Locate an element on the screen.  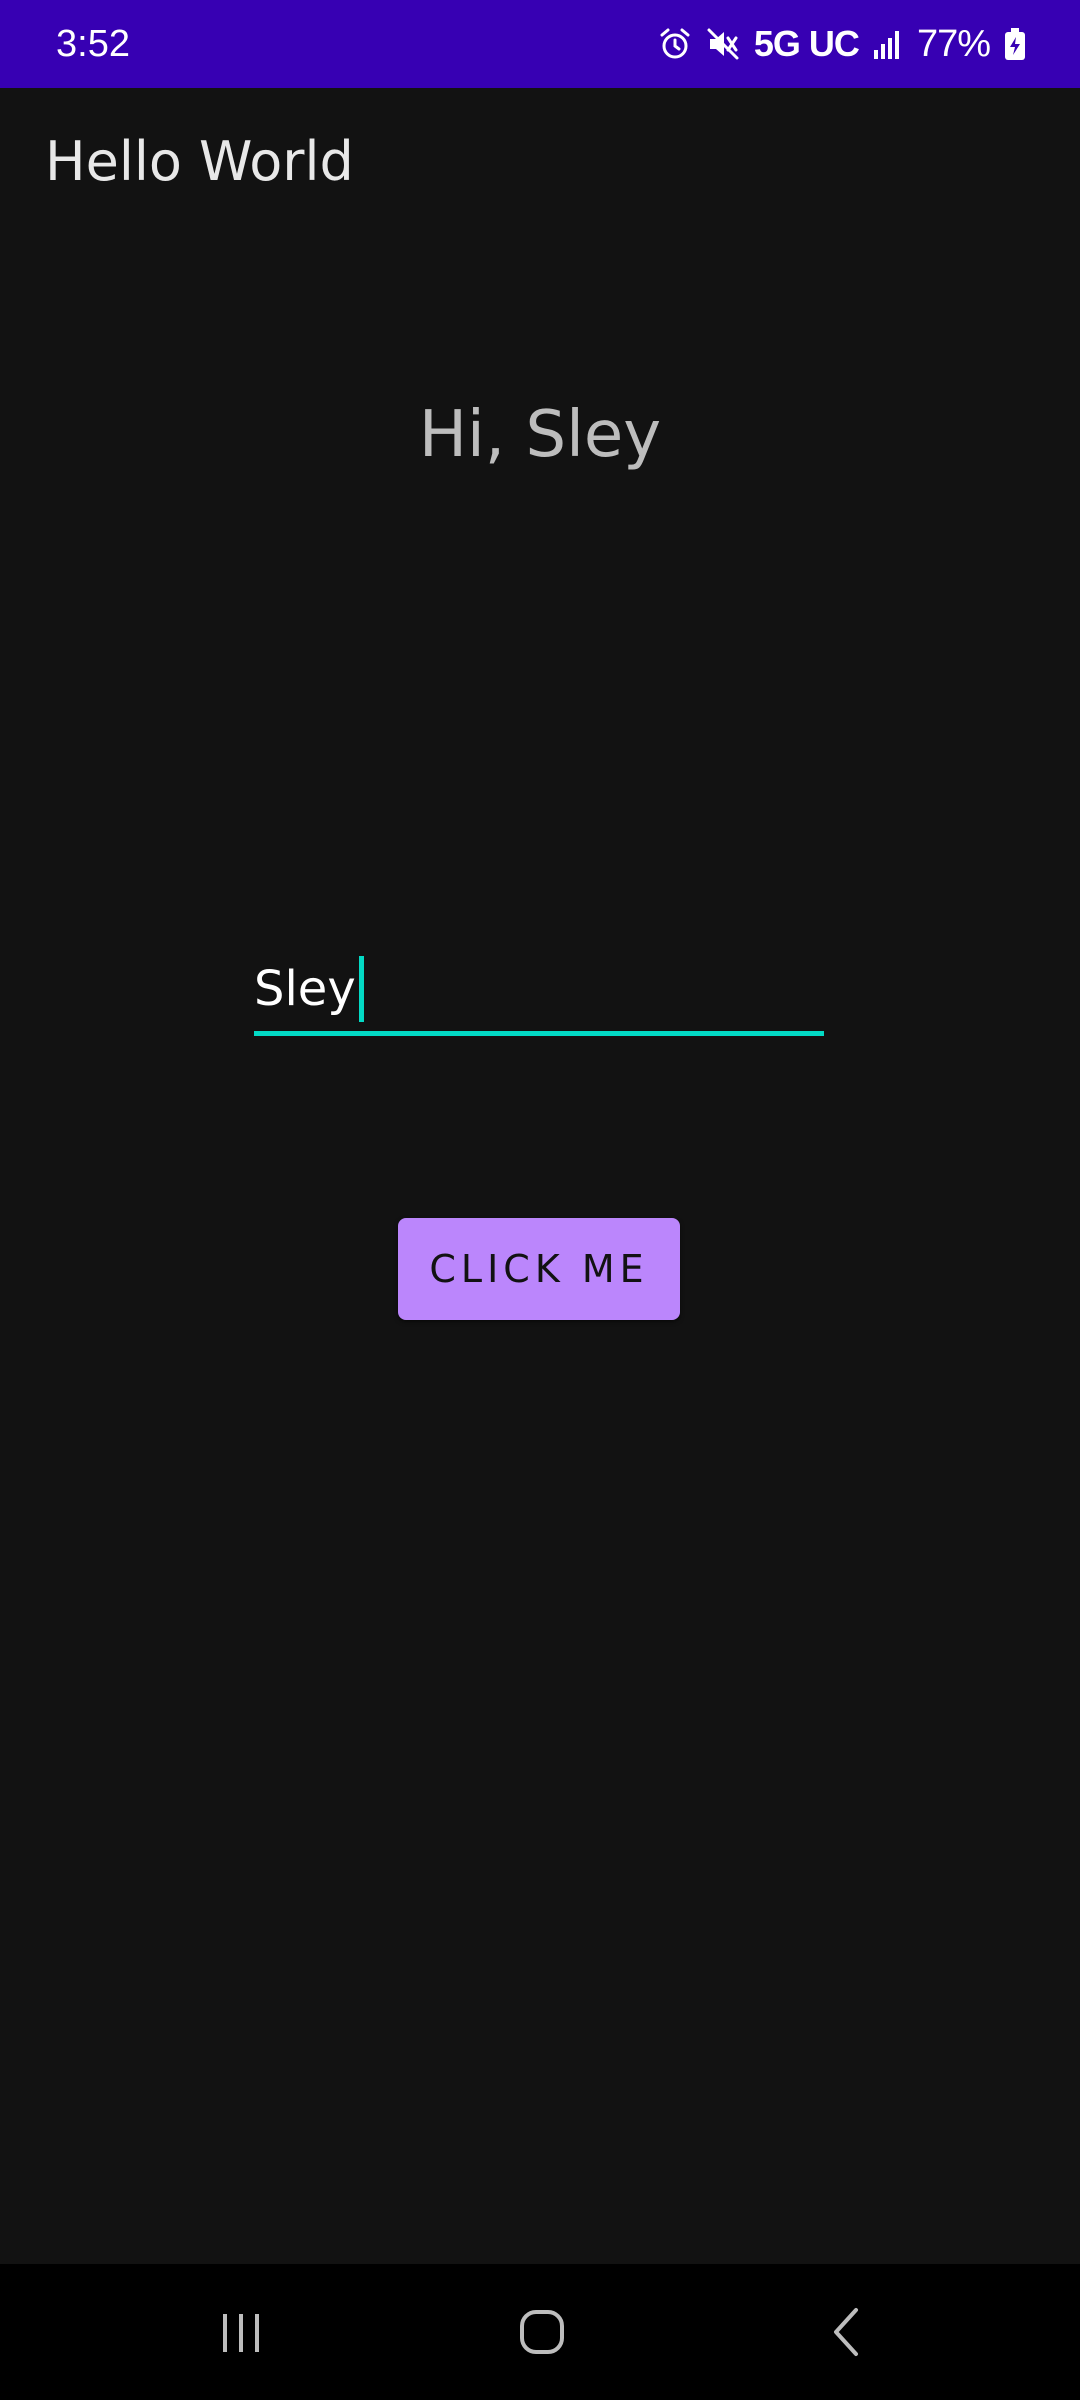
battery-charging-icon is located at coordinates (1015, 44).